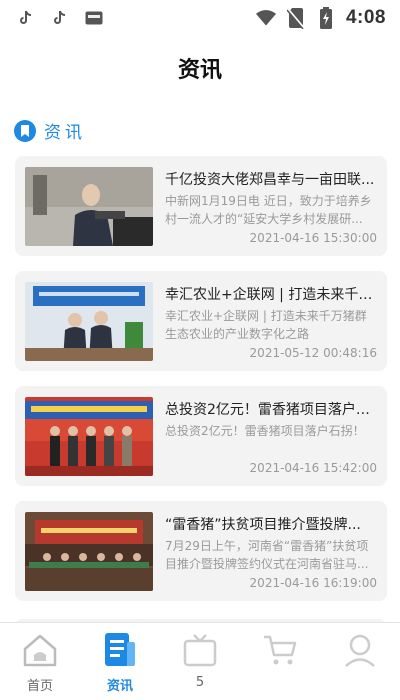  What do you see at coordinates (326, 18) in the screenshot?
I see `battery-charging-icon` at bounding box center [326, 18].